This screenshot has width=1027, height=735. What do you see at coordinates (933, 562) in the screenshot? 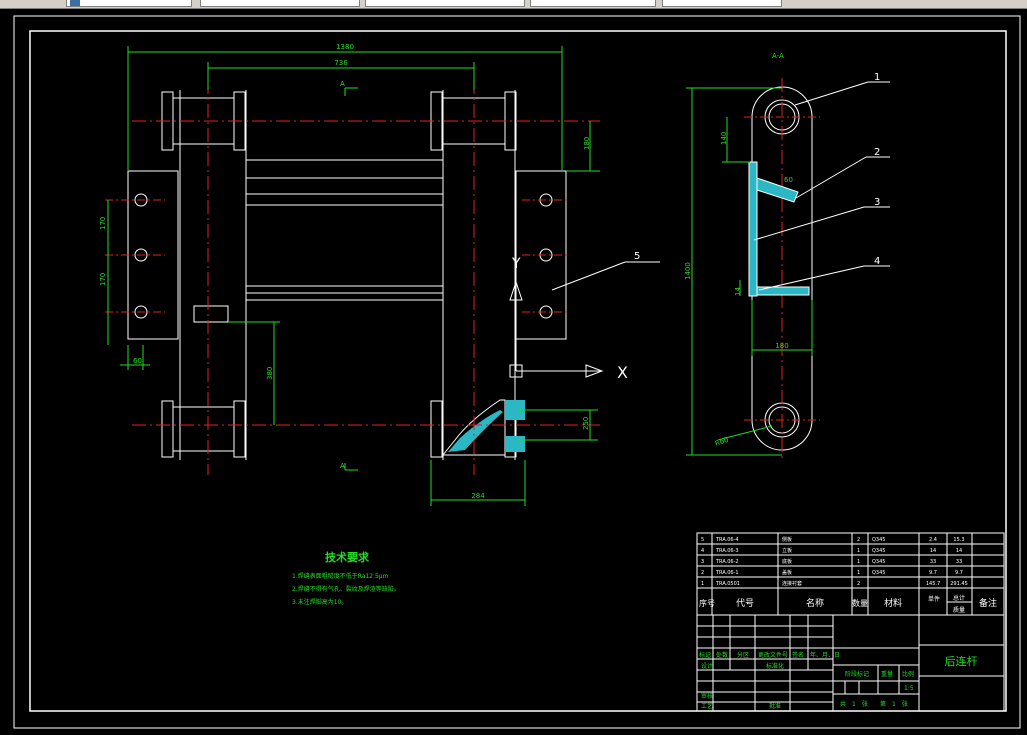
I see `bom-r3-w1: 33` at bounding box center [933, 562].